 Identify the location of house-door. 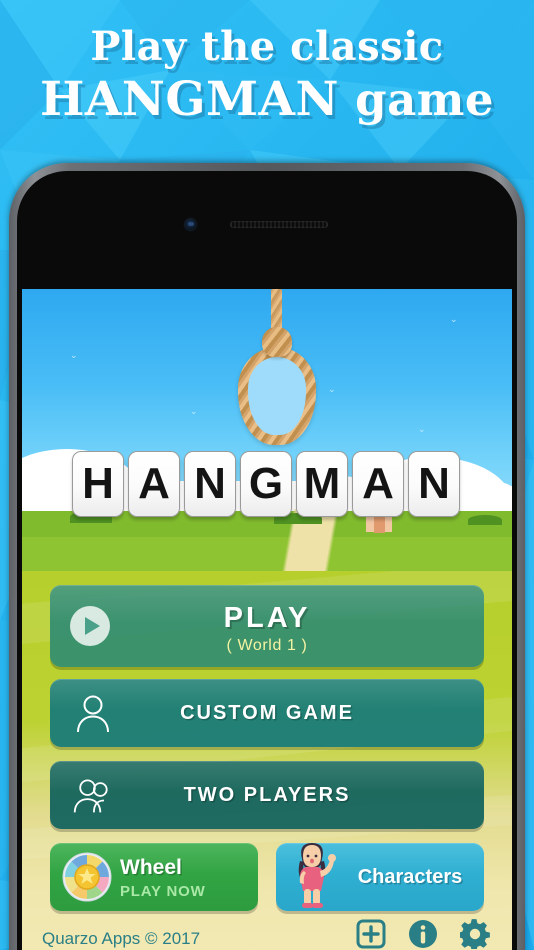
(379, 525).